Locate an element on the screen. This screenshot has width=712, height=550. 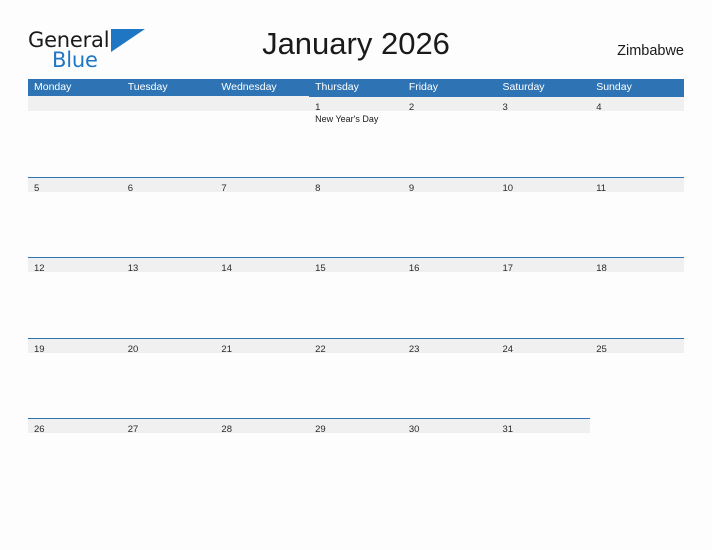
day-cell: 27 is located at coordinates (168, 426).